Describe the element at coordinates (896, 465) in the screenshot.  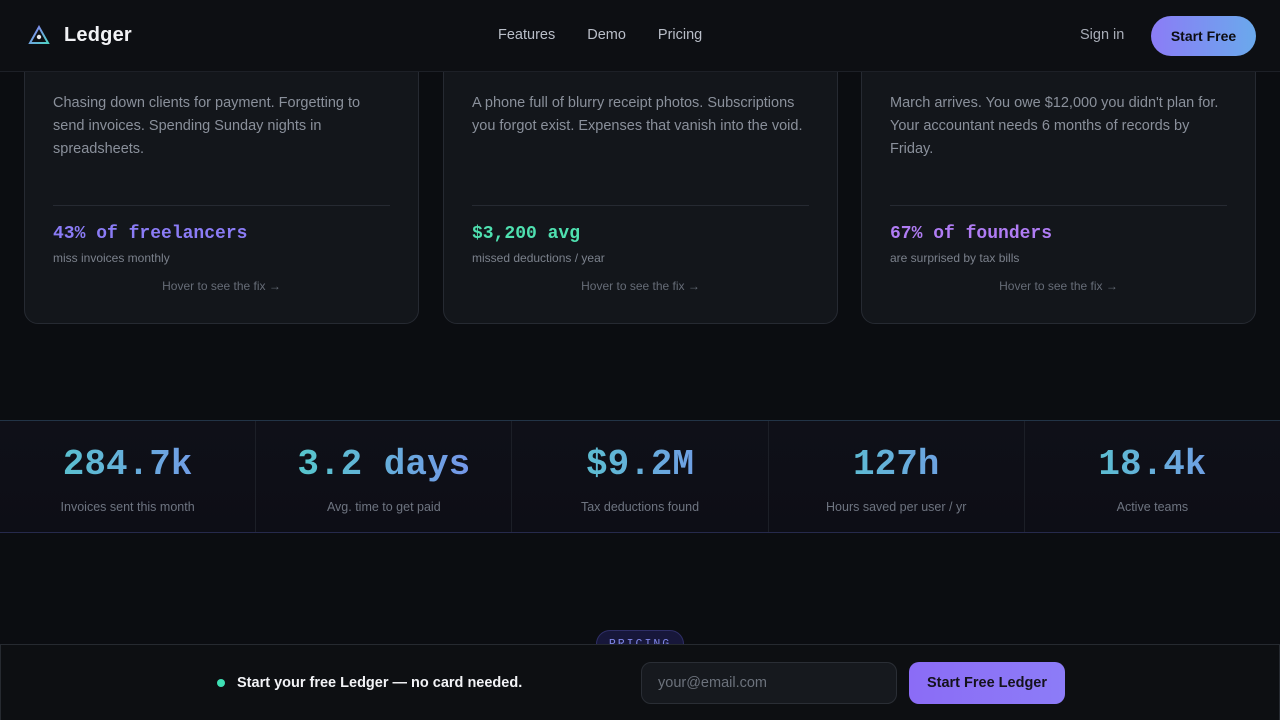
I see `metric-value: 127h` at that location.